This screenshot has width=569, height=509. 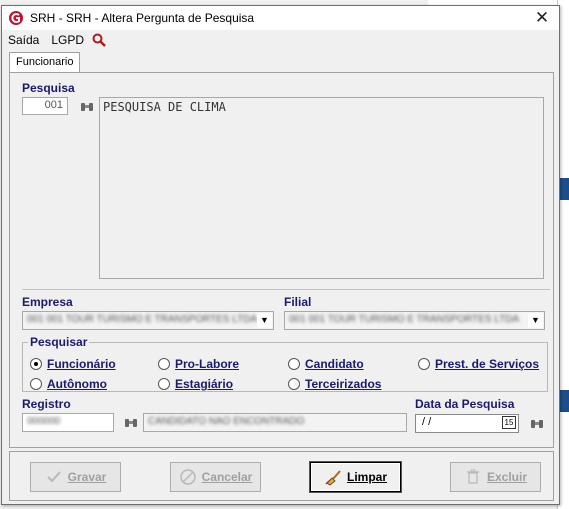 What do you see at coordinates (326, 364) in the screenshot?
I see `radio-candidato: Candidato` at bounding box center [326, 364].